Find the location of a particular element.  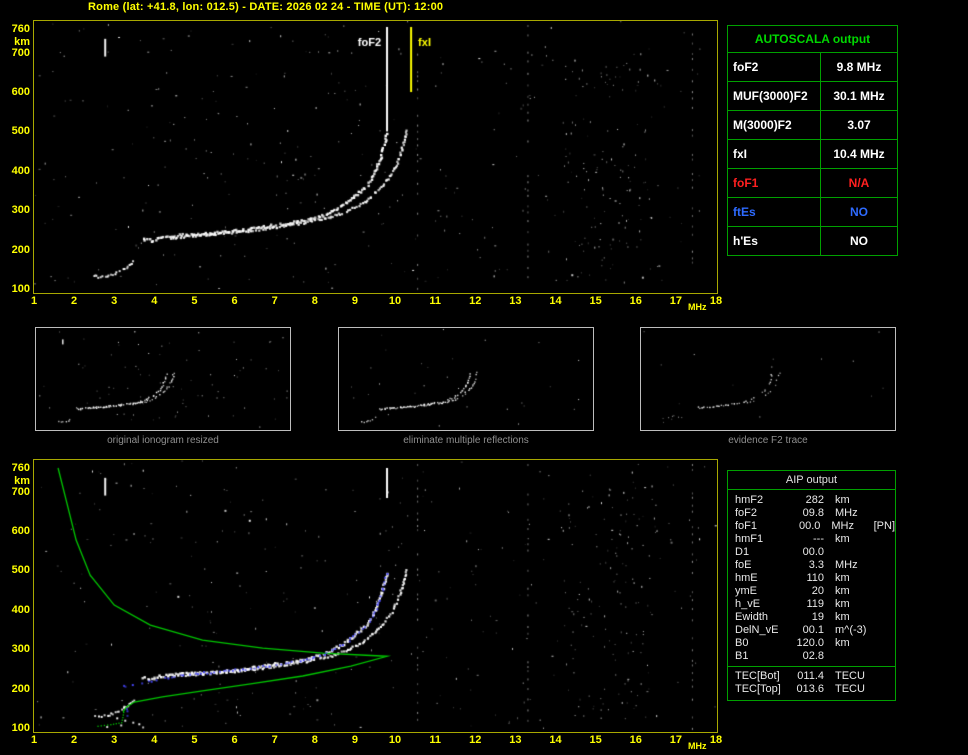

thumbnail-caption: eliminate multiple reflections is located at coordinates (466, 440).